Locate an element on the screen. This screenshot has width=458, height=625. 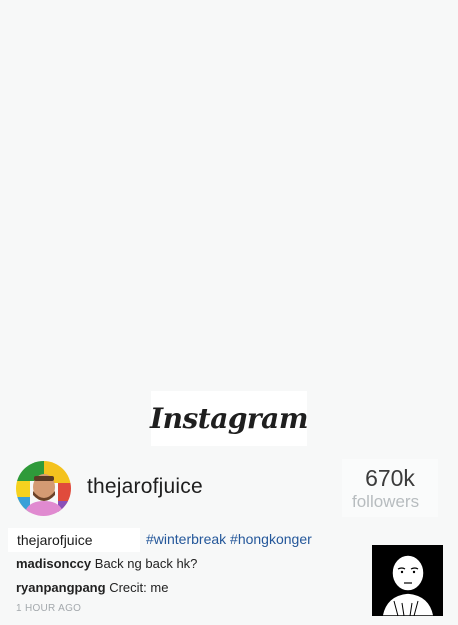
thumbnail-image is located at coordinates (407, 580).